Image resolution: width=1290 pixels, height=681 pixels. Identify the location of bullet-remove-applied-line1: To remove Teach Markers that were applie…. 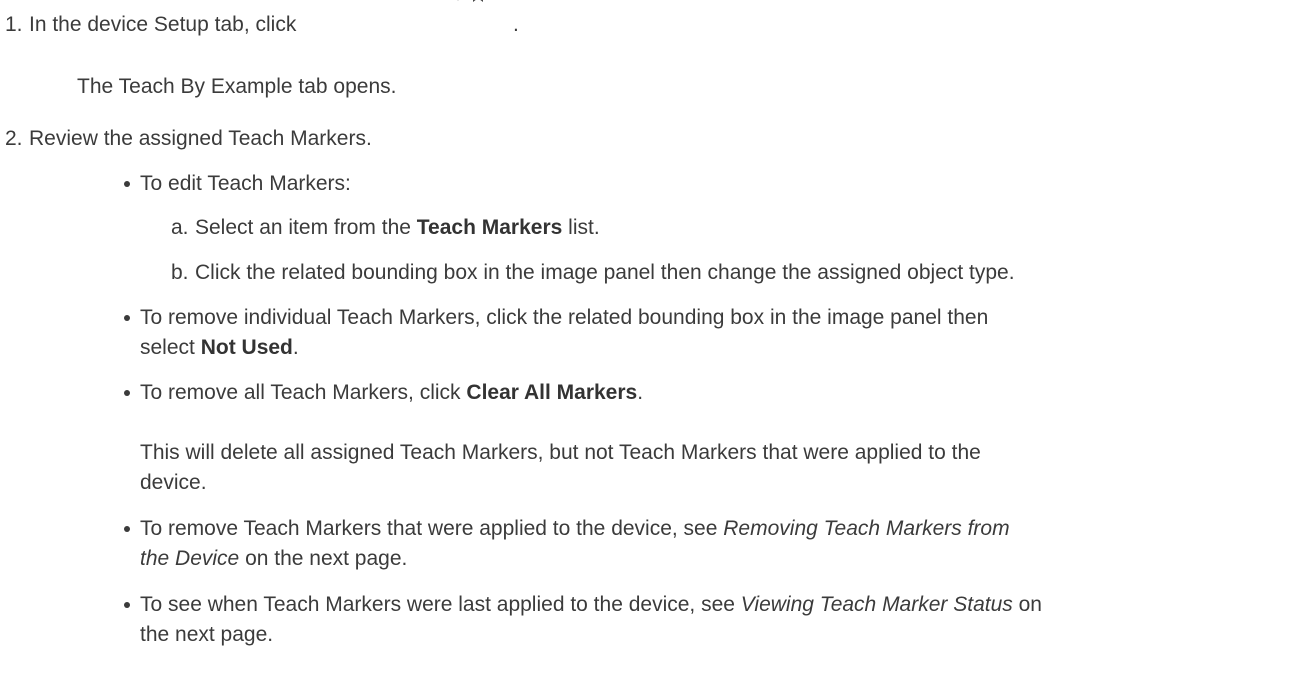
(575, 528).